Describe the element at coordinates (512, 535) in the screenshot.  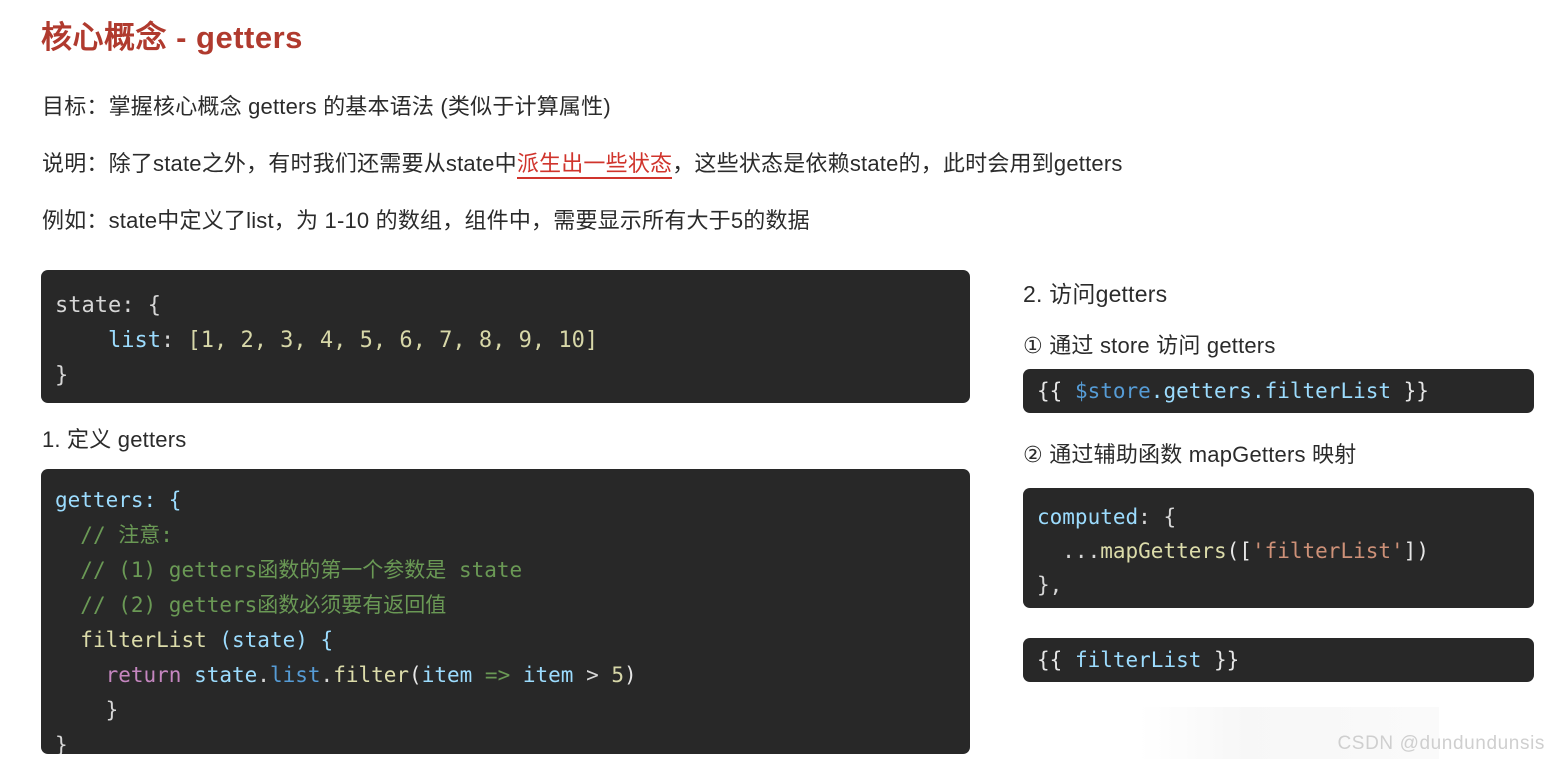
I see `code-line: // 注意:` at that location.